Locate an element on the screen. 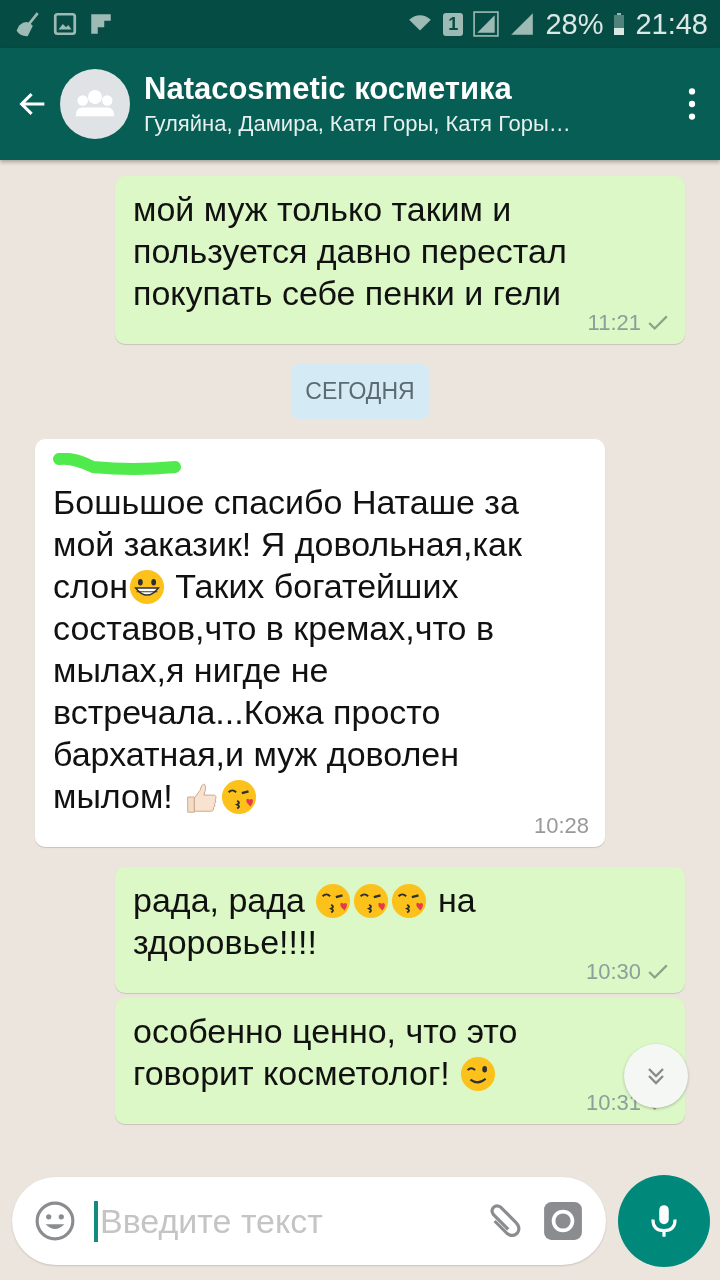 The image size is (720, 1280). winking-face-icon is located at coordinates (478, 1074).